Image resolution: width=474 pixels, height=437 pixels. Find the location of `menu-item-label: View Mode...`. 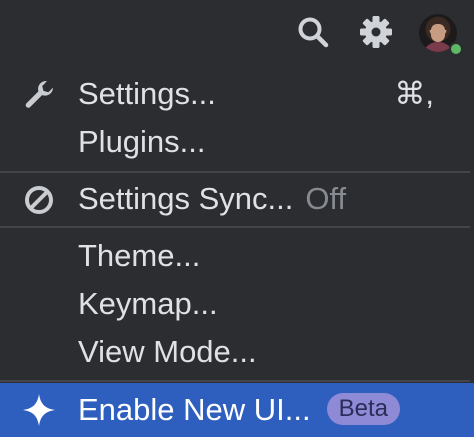

menu-item-label: View Mode... is located at coordinates (167, 351).